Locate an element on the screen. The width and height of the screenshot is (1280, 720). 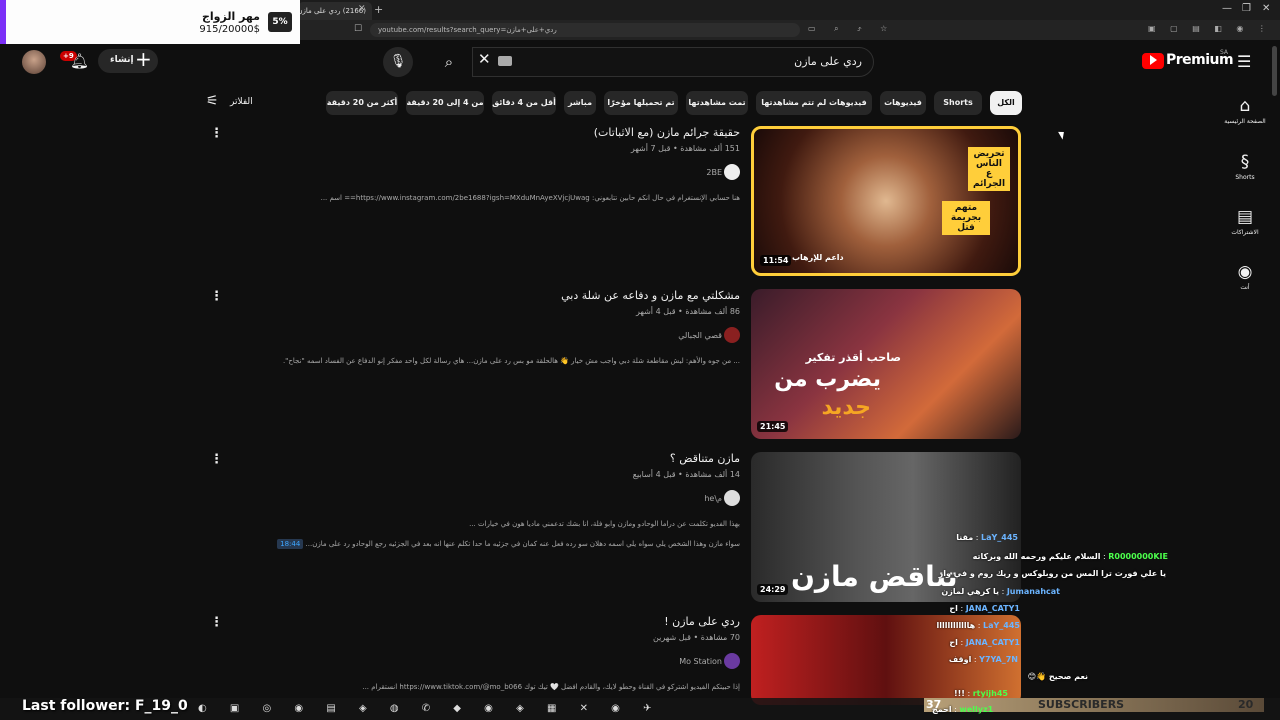
chat-message: نعم صحيح 👋😊 is located at coordinates (1058, 676).